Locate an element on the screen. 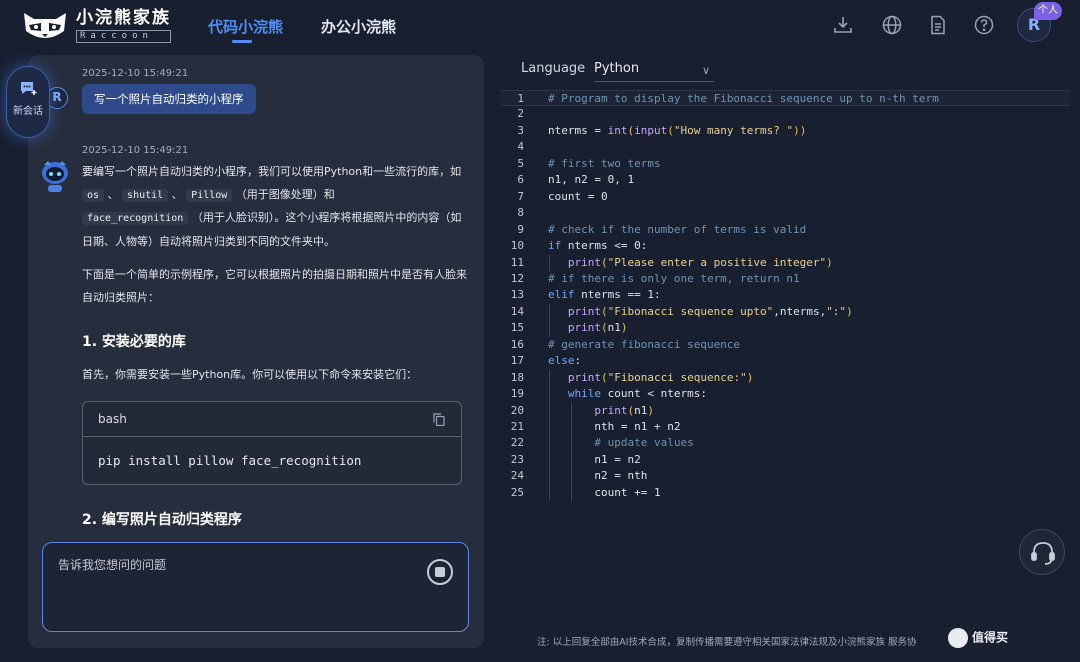 The width and height of the screenshot is (1080, 662). code-line: 12 # if there is only one term, return n1 is located at coordinates (785, 279).